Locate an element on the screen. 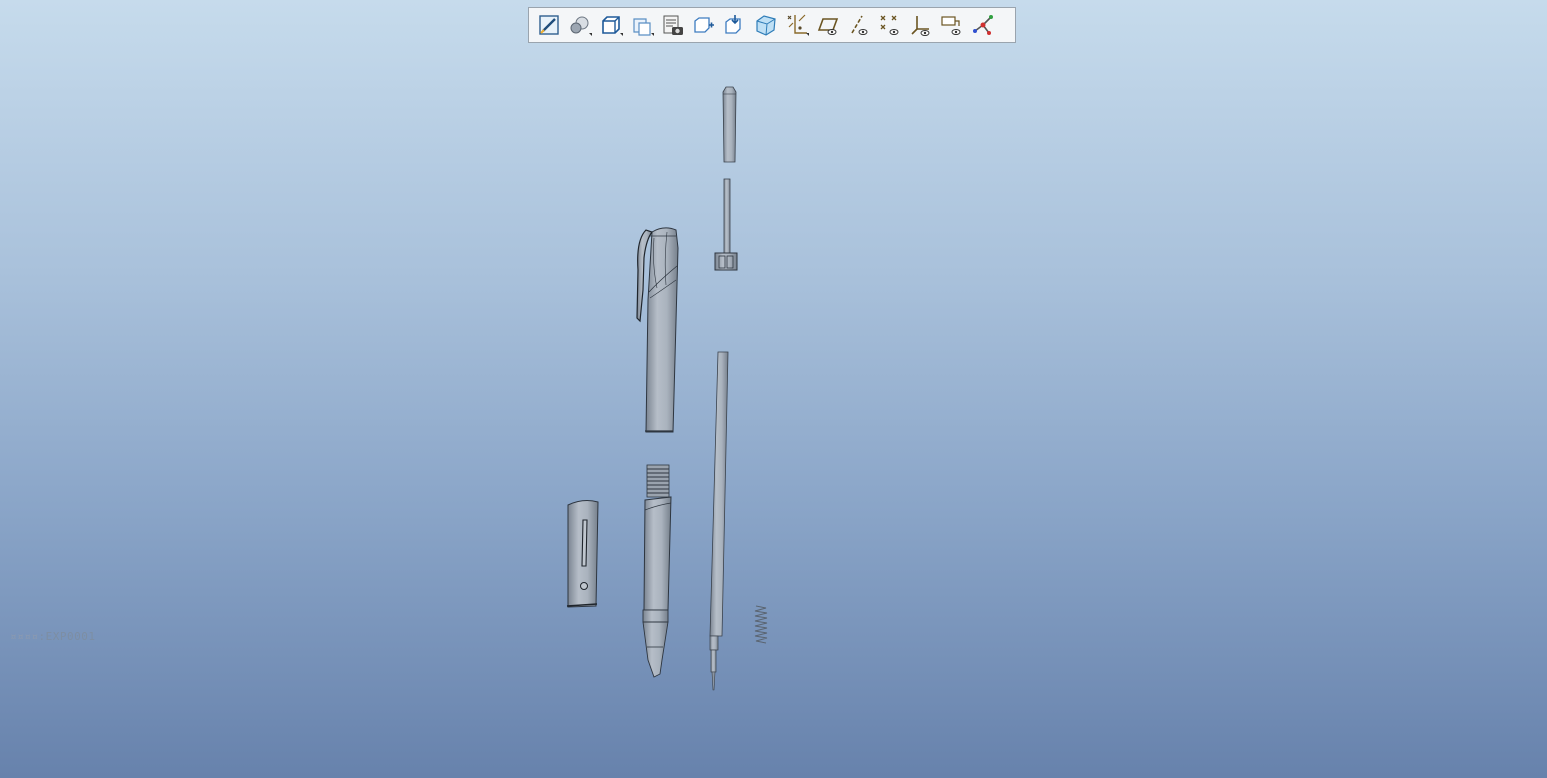  graphics-toolbar is located at coordinates (772, 25).